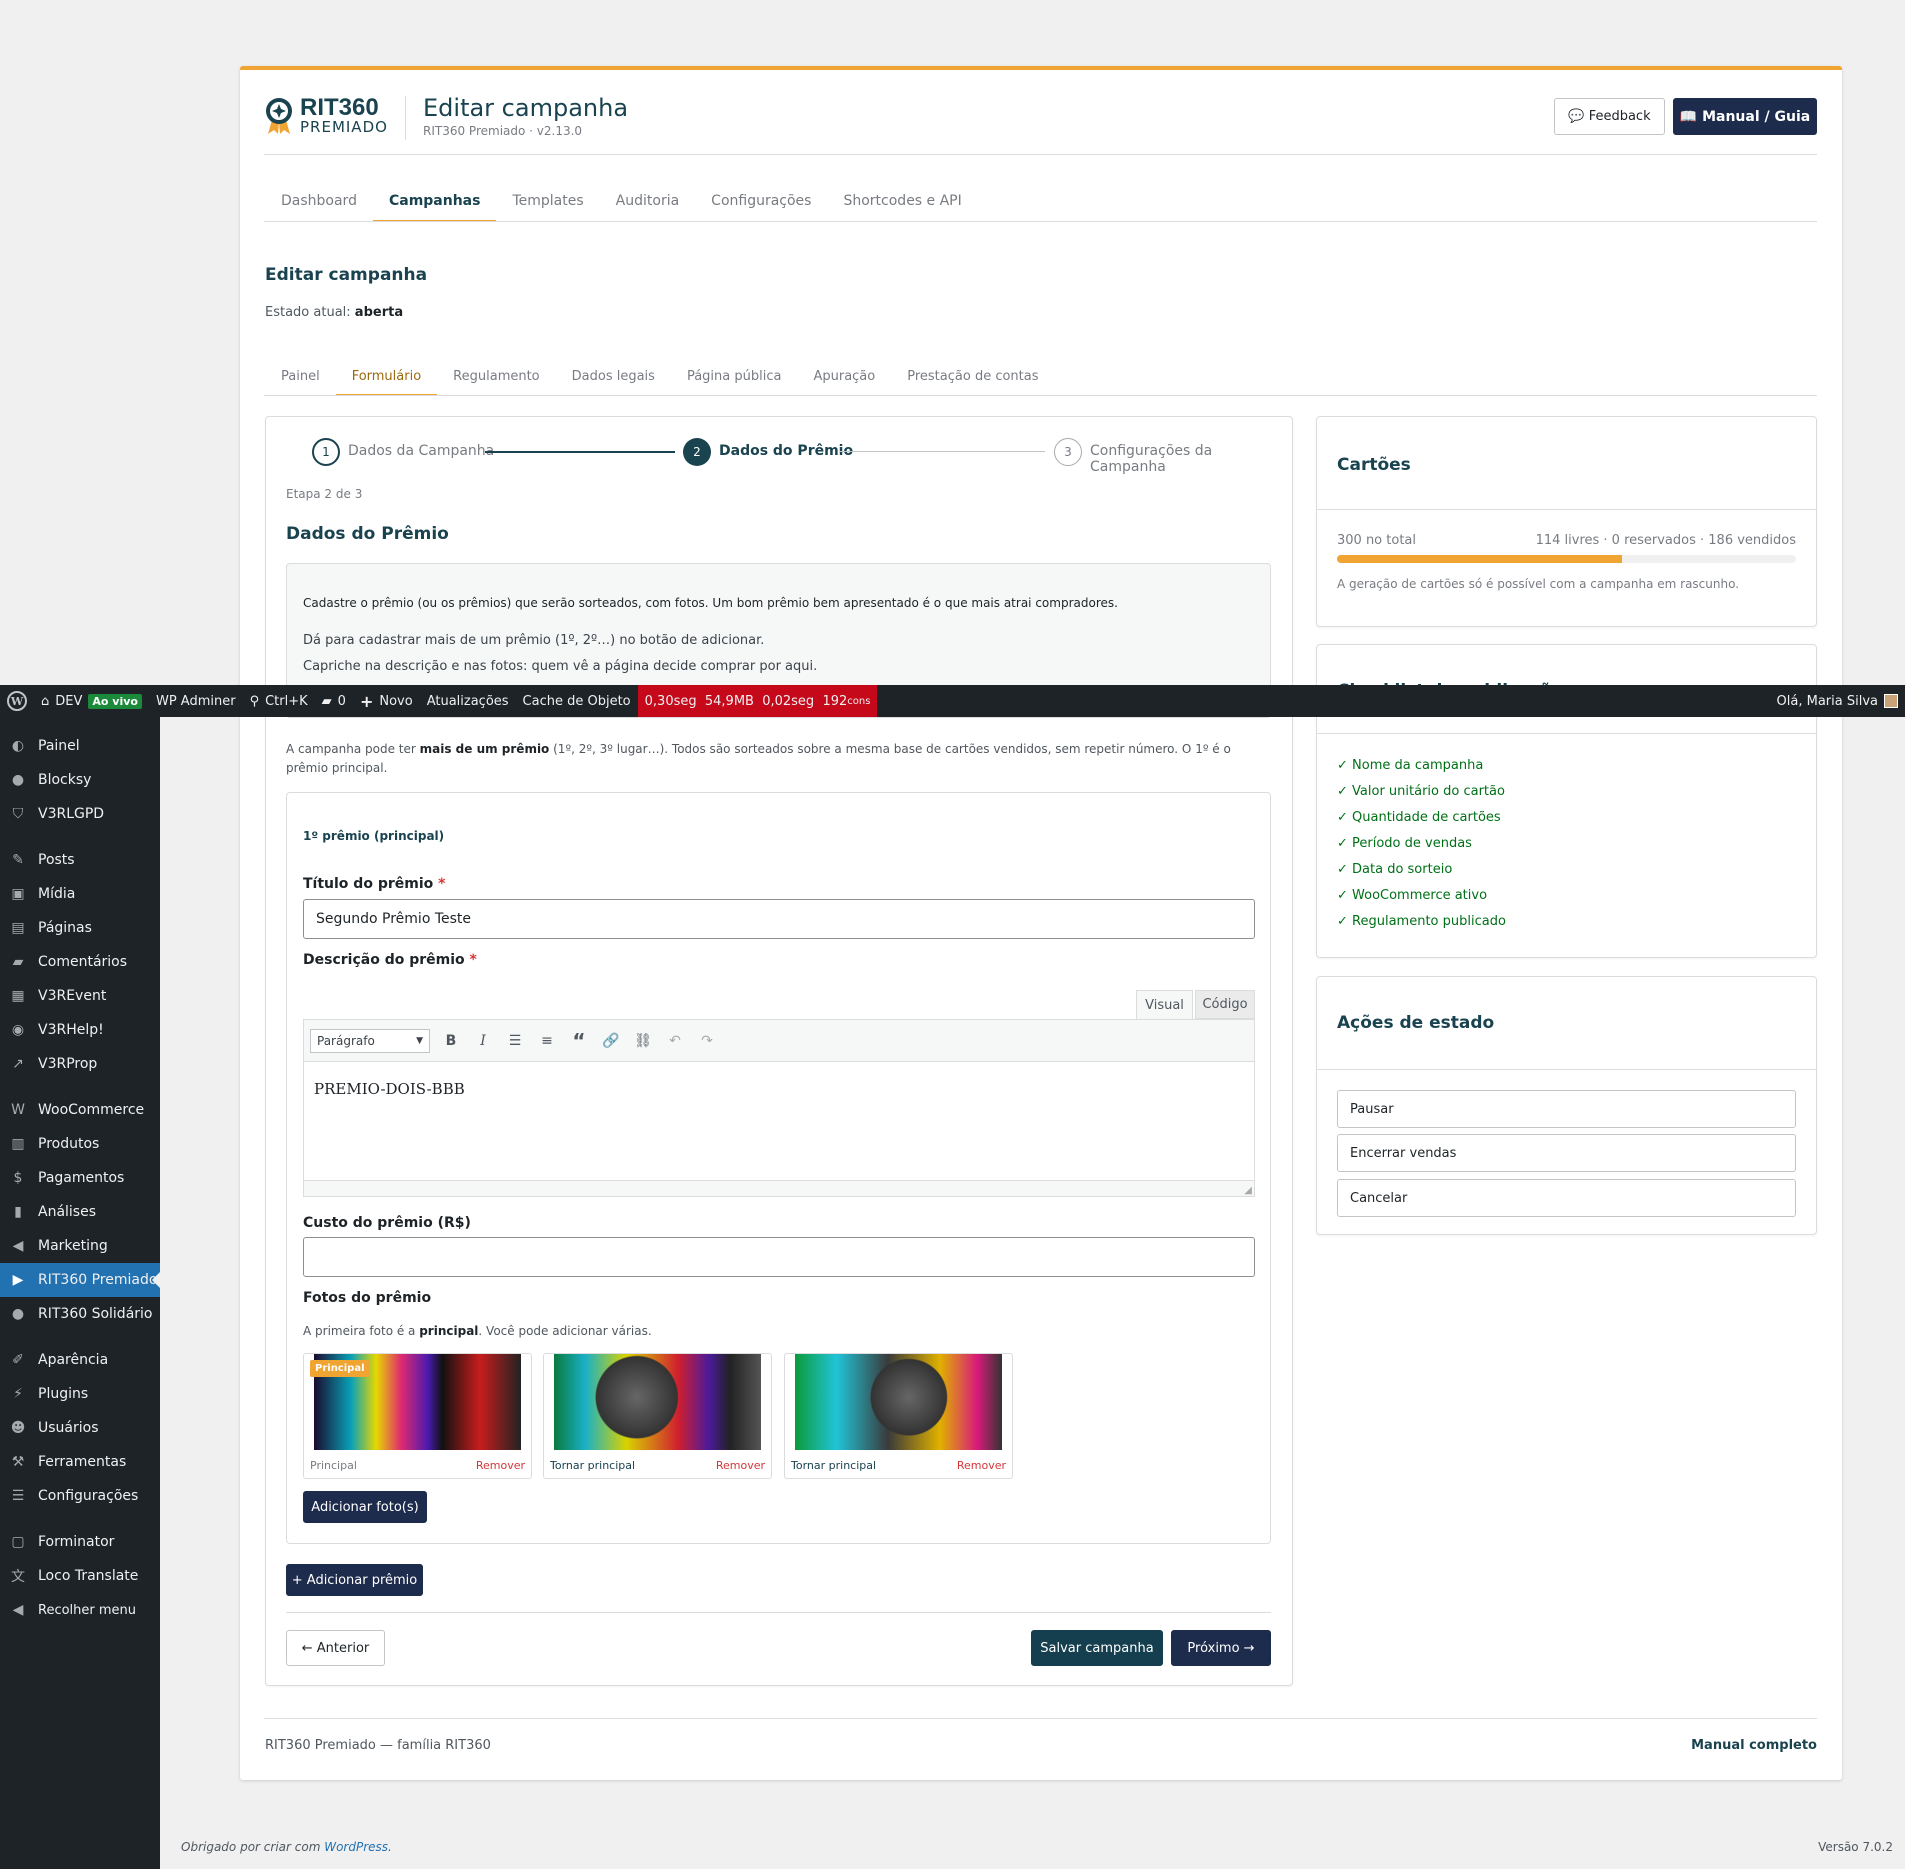 The image size is (1905, 1869). Describe the element at coordinates (648, 202) in the screenshot. I see `tab-3: Auditoria` at that location.